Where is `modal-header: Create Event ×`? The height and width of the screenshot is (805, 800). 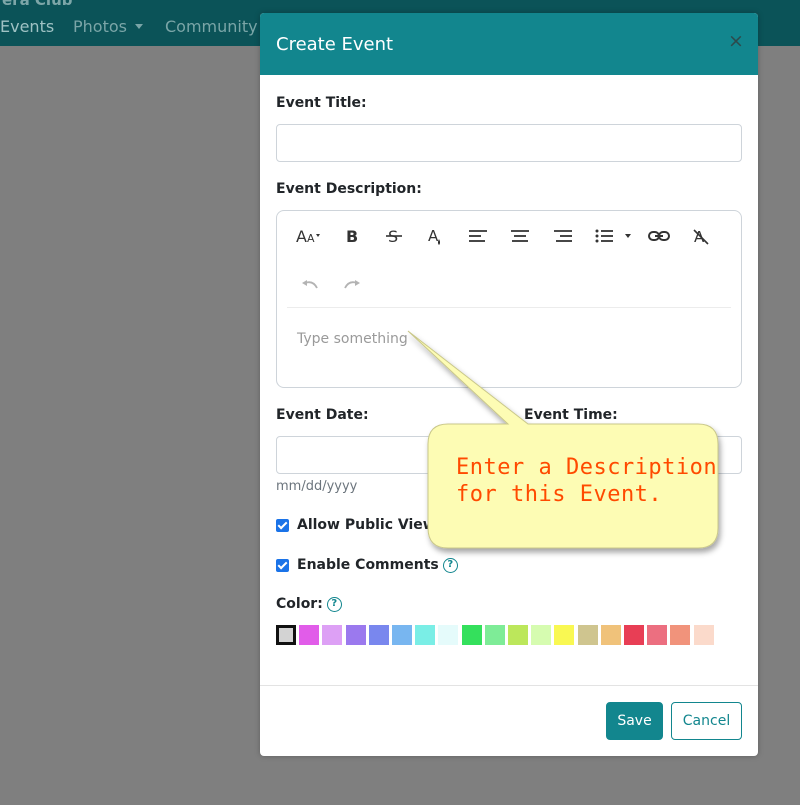 modal-header: Create Event × is located at coordinates (509, 44).